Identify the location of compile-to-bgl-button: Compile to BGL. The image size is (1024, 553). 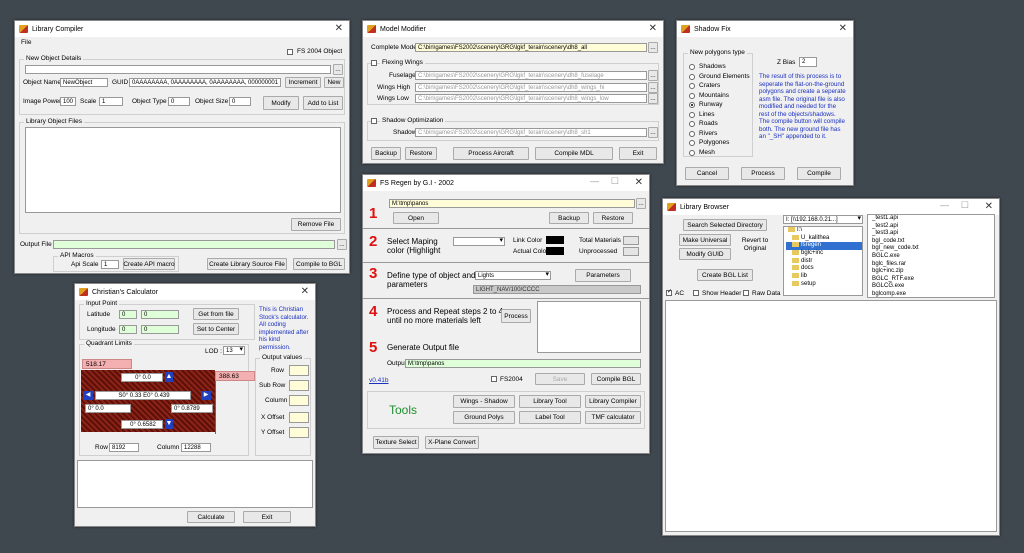
(319, 264).